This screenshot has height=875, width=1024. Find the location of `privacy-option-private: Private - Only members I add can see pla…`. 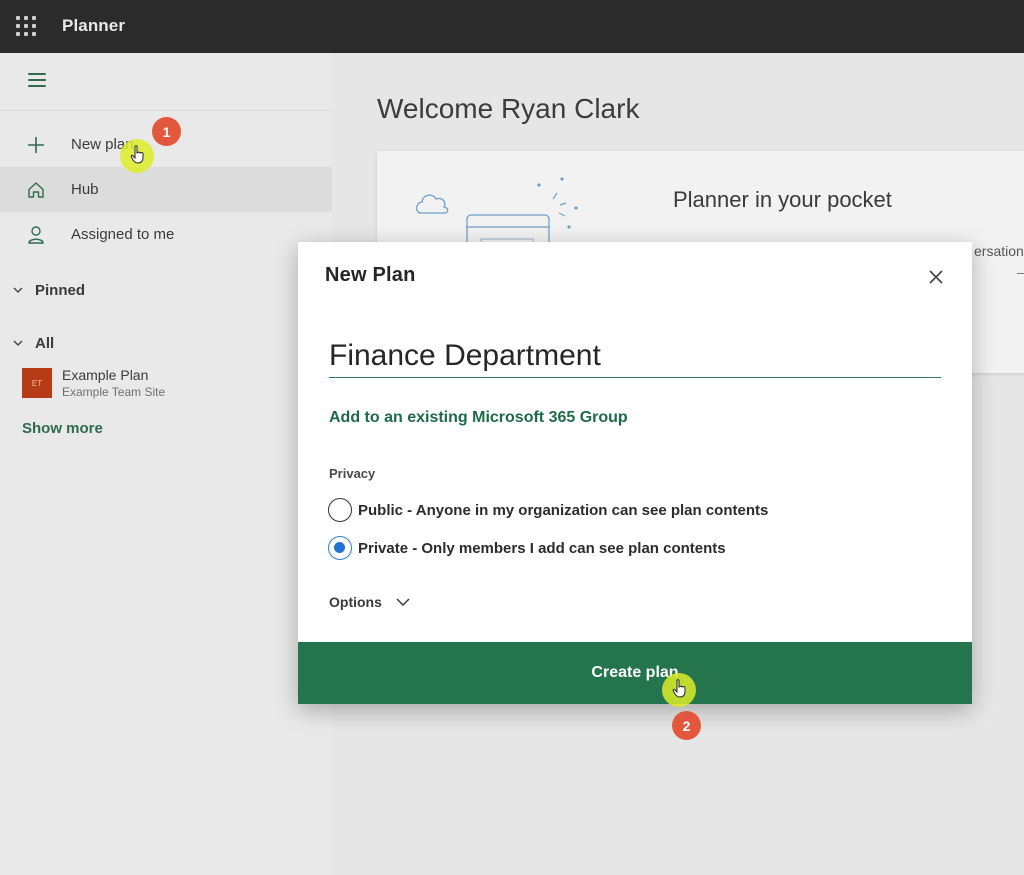

privacy-option-private: Private - Only members I add can see pla… is located at coordinates (527, 548).